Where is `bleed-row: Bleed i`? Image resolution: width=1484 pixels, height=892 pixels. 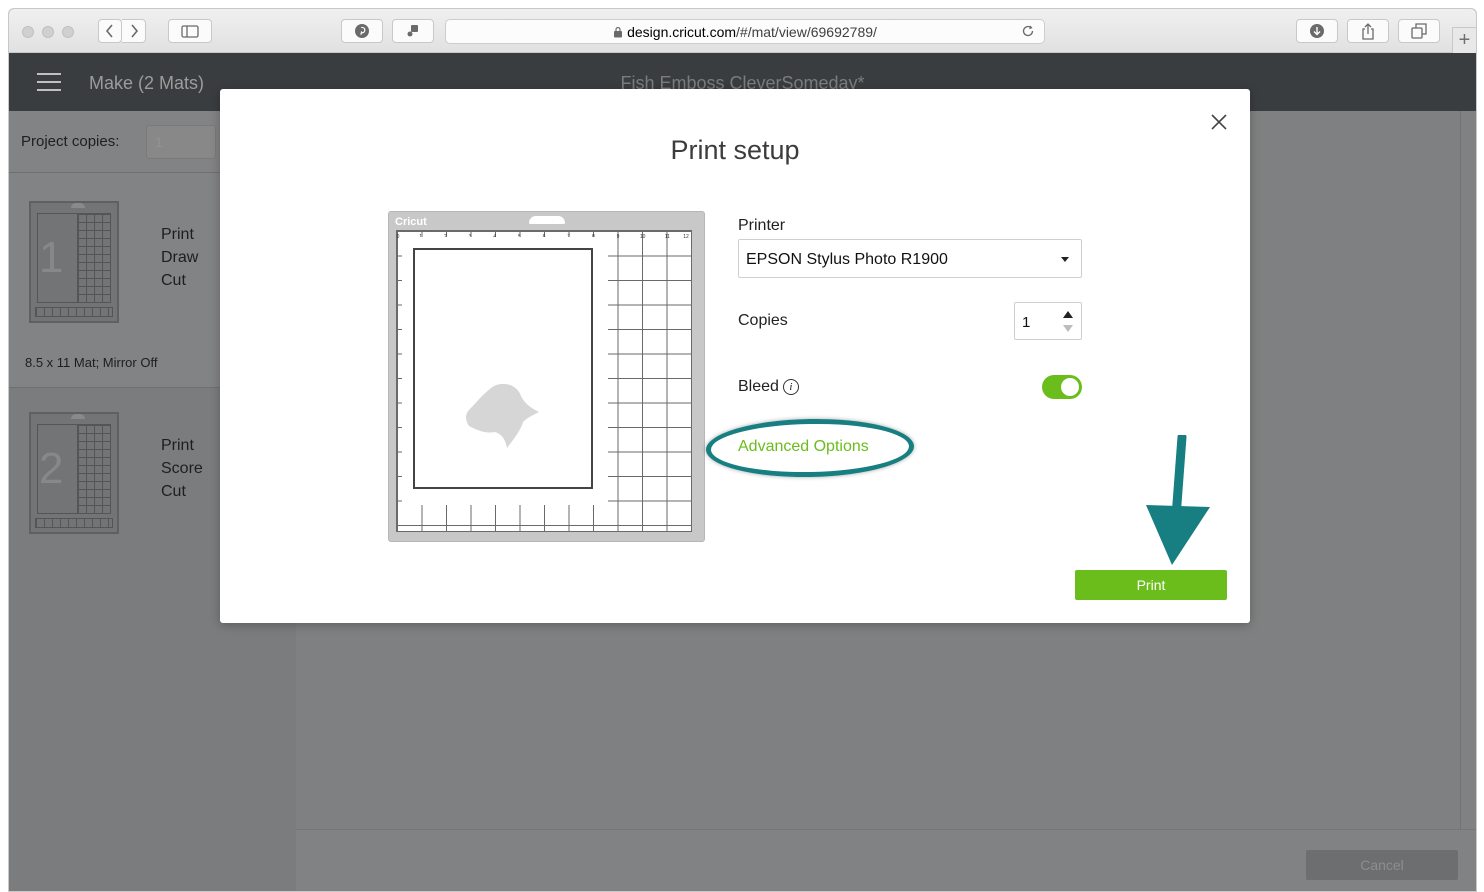 bleed-row: Bleed i is located at coordinates (768, 387).